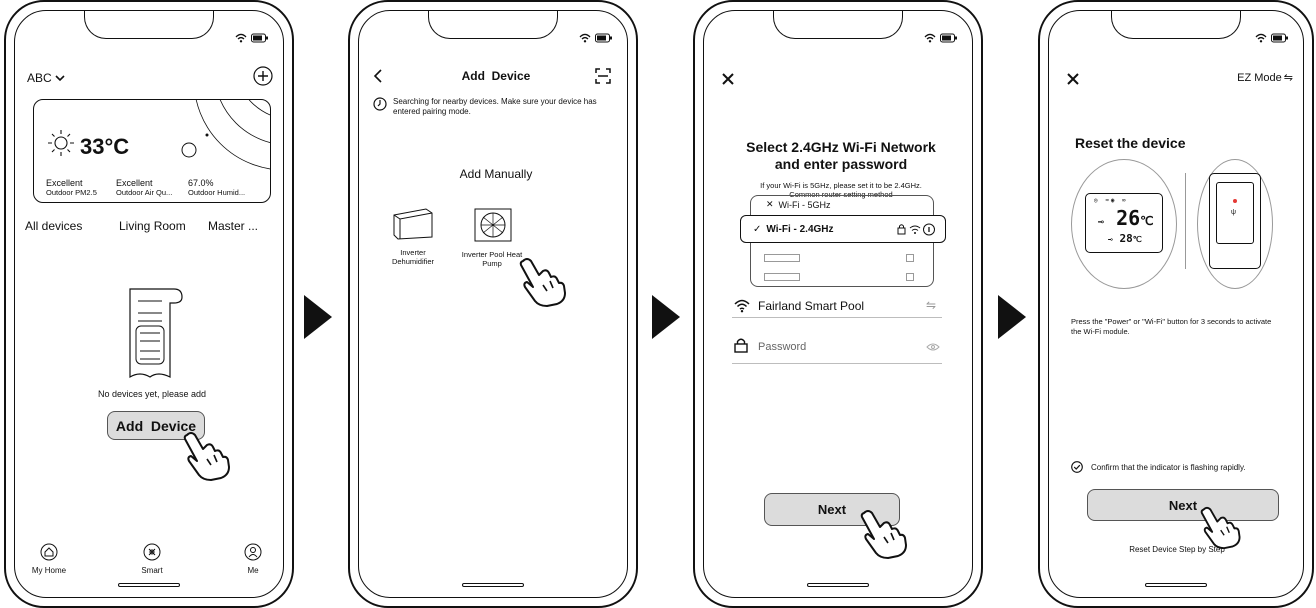  What do you see at coordinates (413, 257) in the screenshot?
I see `device-label: Inverter Dehumidifier` at bounding box center [413, 257].